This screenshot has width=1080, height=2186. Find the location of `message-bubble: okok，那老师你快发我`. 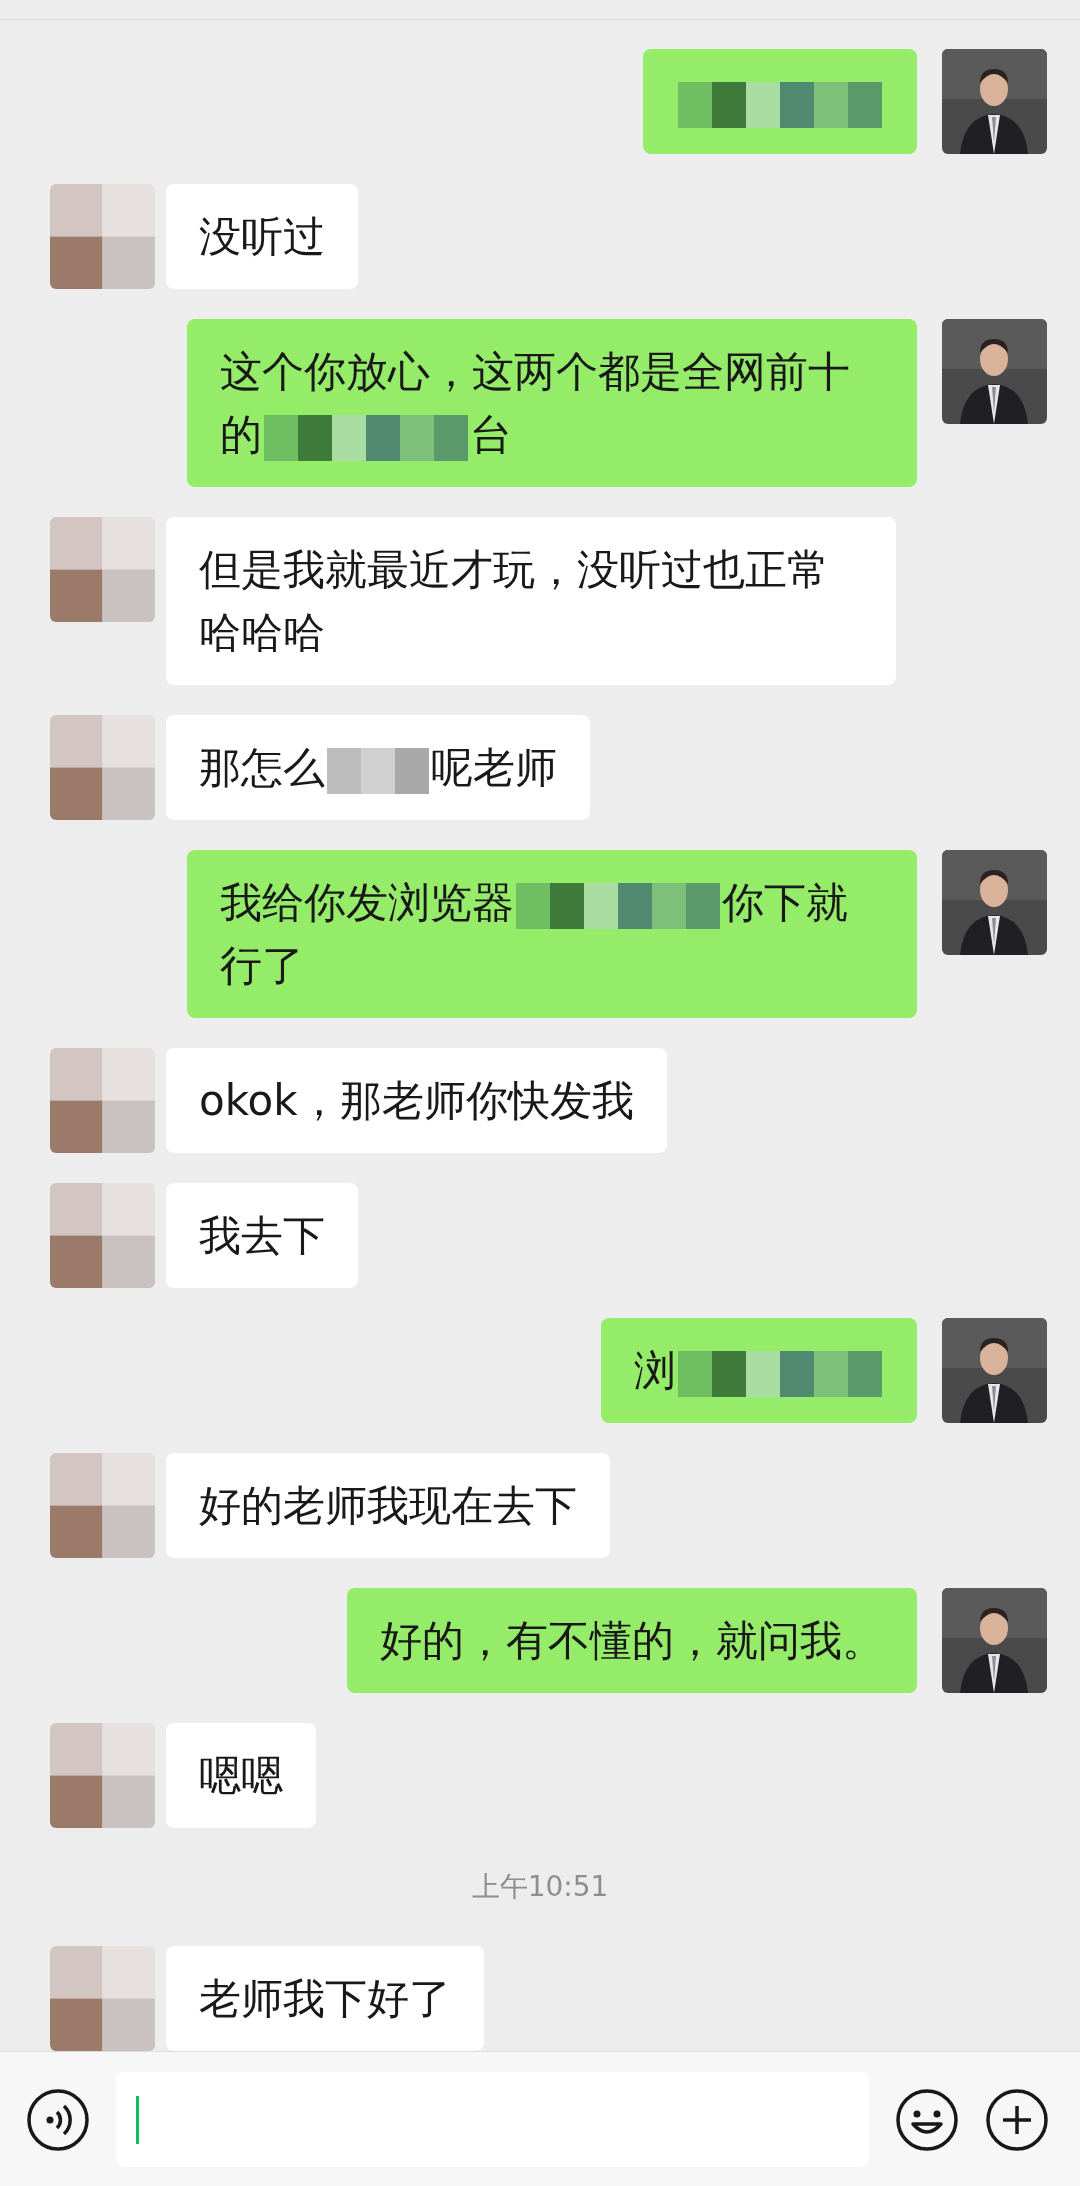

message-bubble: okok，那老师你快发我 is located at coordinates (416, 1100).